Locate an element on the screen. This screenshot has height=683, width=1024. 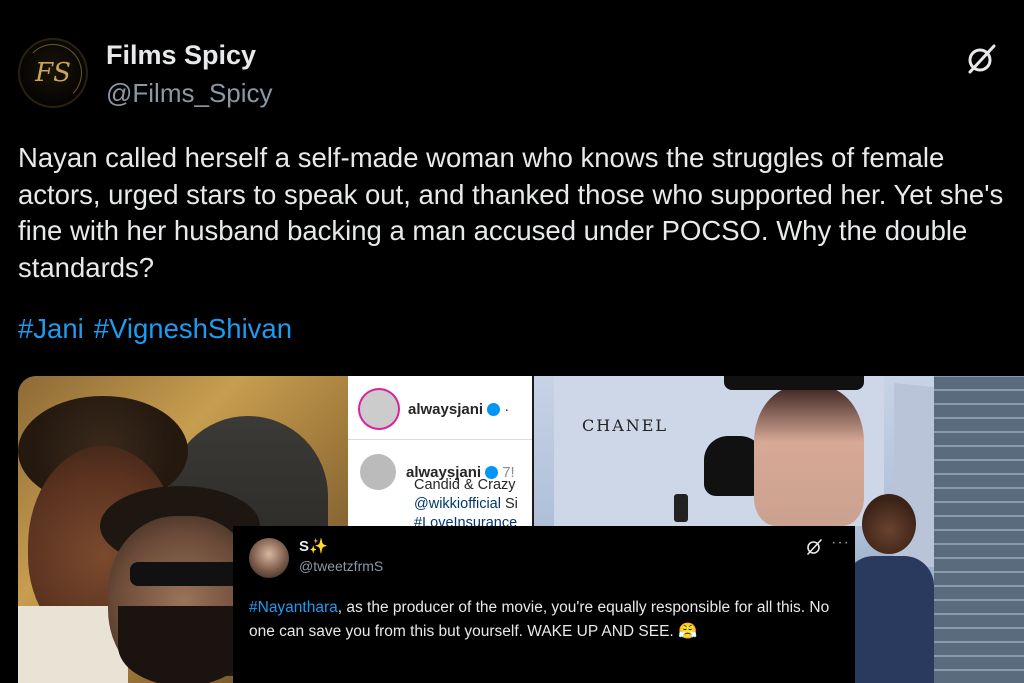
more-options-icon: ··· is located at coordinates (840, 543).